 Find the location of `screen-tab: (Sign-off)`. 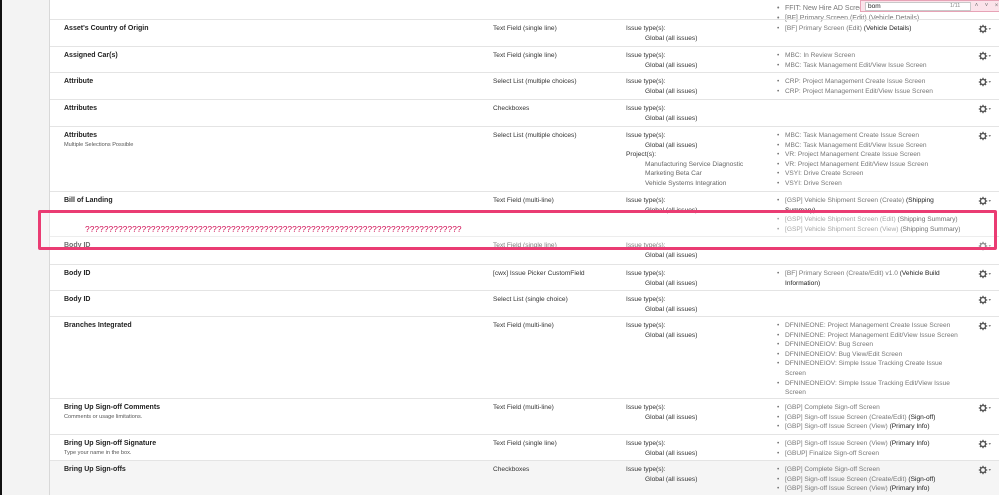

screen-tab: (Sign-off) is located at coordinates (922, 417).